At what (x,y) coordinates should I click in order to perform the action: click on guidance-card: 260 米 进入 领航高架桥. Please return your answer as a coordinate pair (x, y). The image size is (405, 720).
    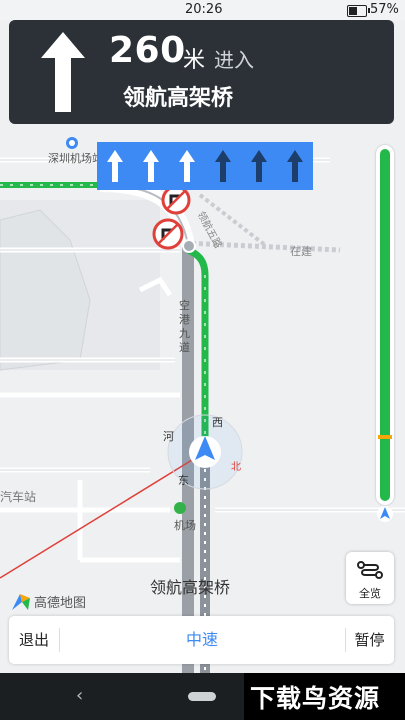
    Looking at the image, I should click on (201, 72).